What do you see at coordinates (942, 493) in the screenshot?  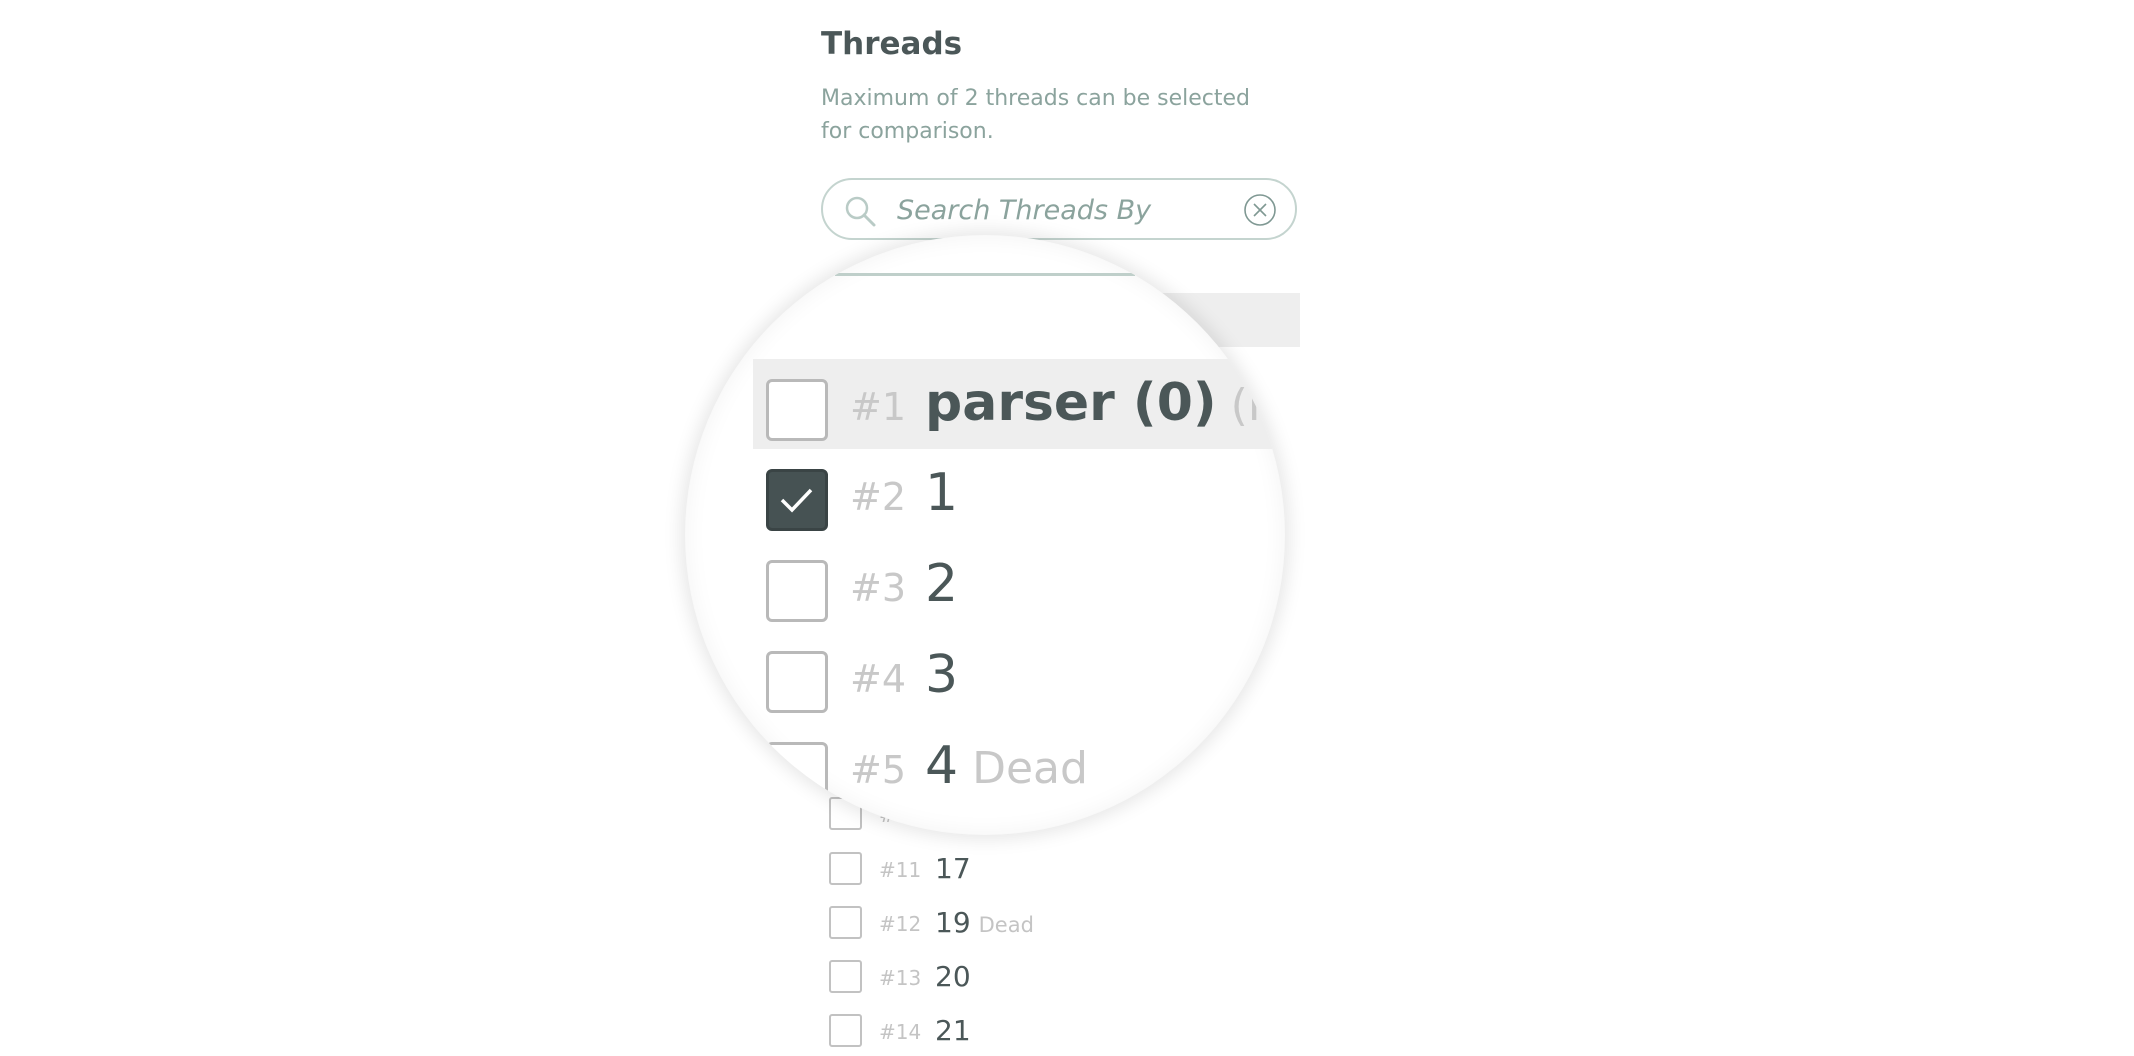 I see `thread-name-text: 1` at bounding box center [942, 493].